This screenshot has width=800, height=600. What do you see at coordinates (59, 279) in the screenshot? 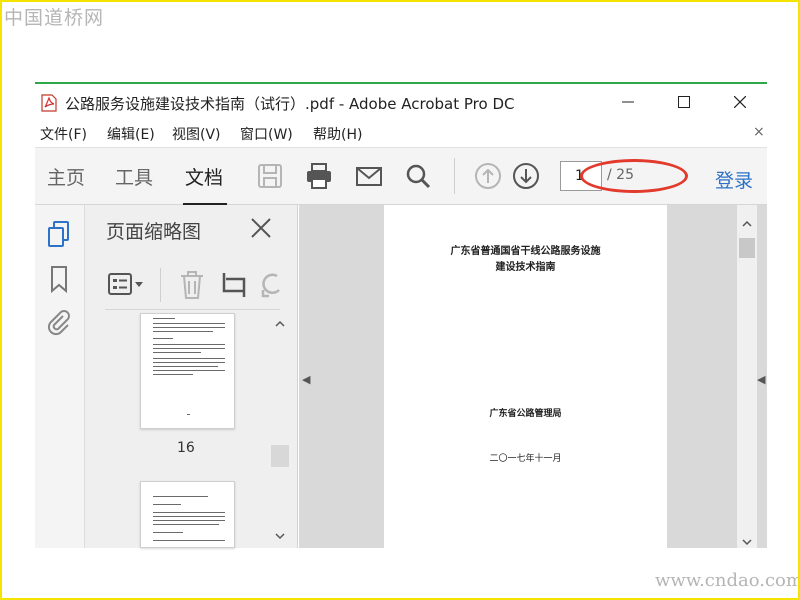
I see `bookmark-icon` at bounding box center [59, 279].